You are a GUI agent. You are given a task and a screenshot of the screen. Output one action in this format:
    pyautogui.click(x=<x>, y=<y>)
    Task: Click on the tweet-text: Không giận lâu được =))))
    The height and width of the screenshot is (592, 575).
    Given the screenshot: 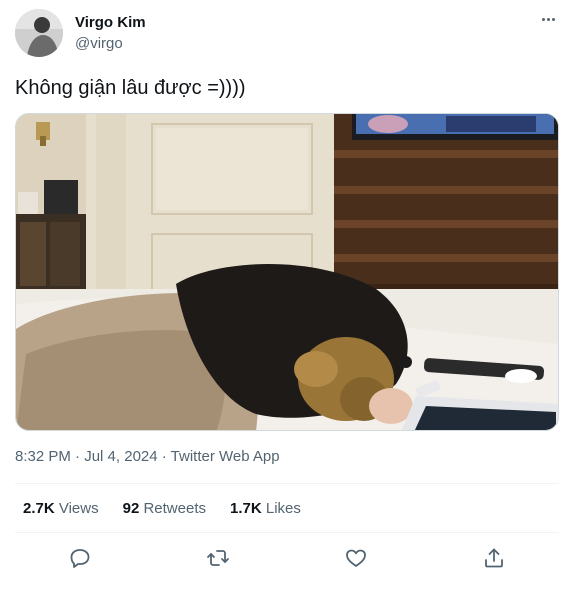 What is the action you would take?
    pyautogui.click(x=130, y=88)
    